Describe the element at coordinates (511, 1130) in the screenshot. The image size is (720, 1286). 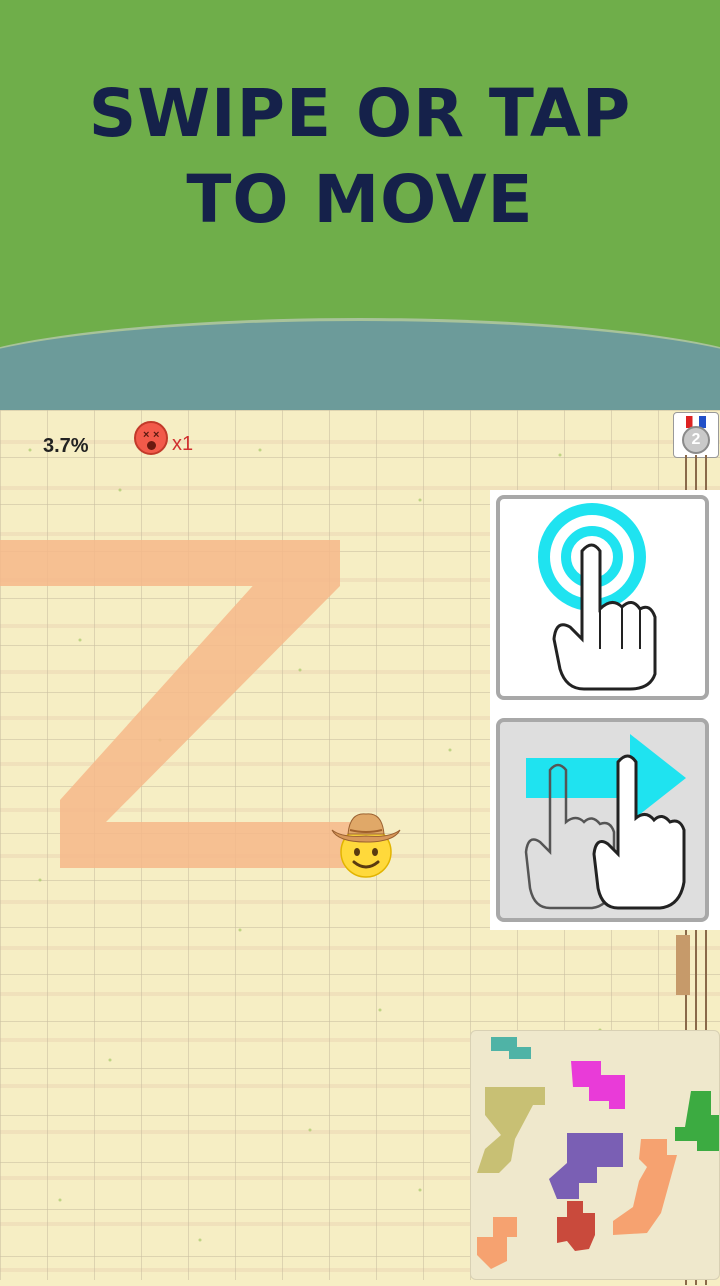
I see `minimap-territory-olive` at that location.